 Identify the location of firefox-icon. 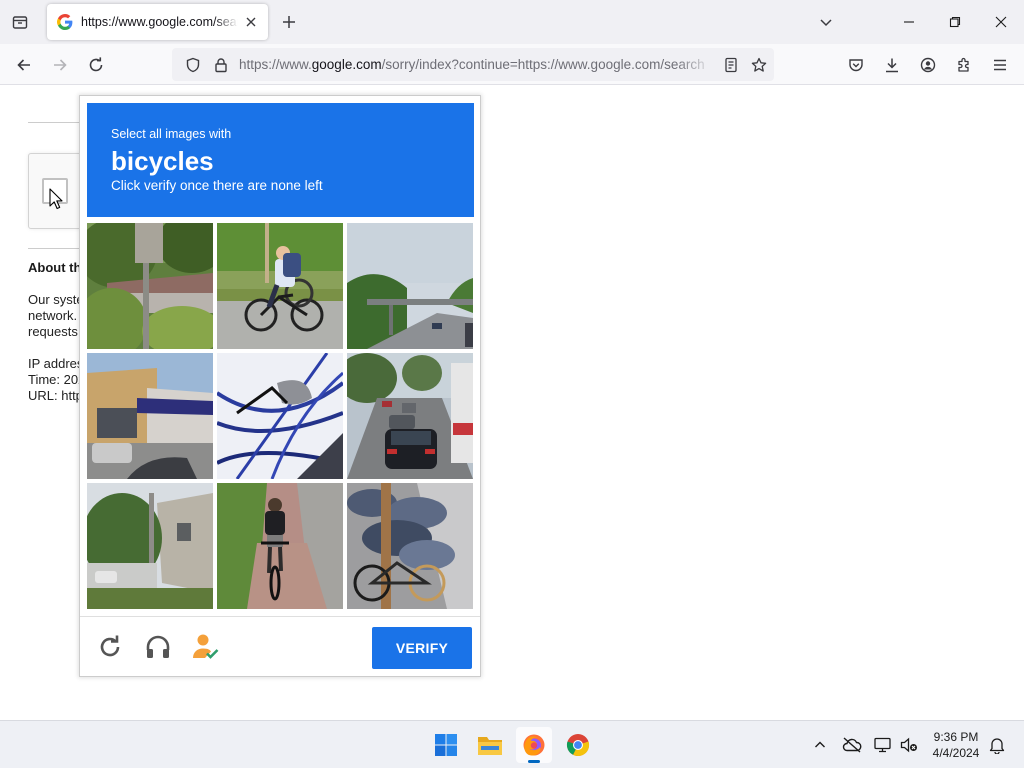
(534, 745).